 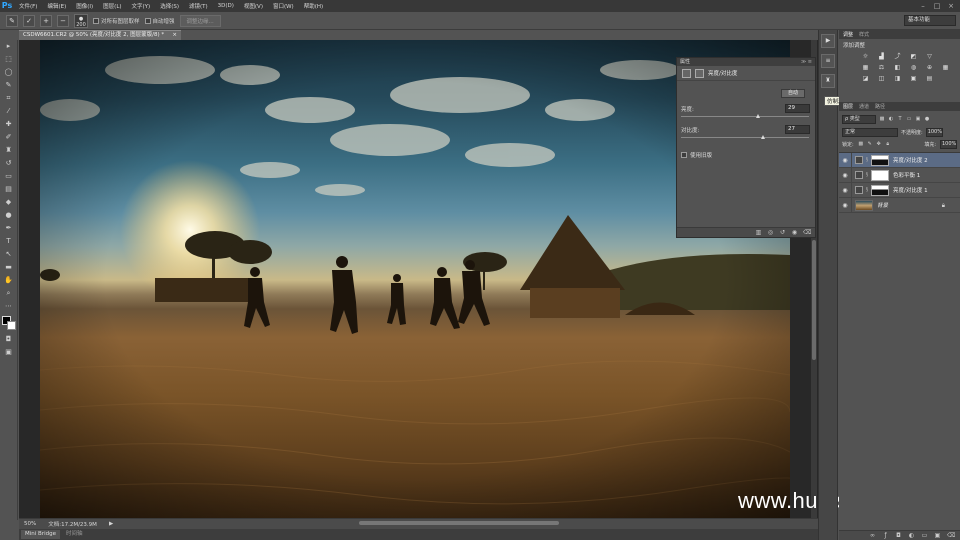 What do you see at coordinates (9, 306) in the screenshot?
I see `more-tools-icon: ⋯` at bounding box center [9, 306].